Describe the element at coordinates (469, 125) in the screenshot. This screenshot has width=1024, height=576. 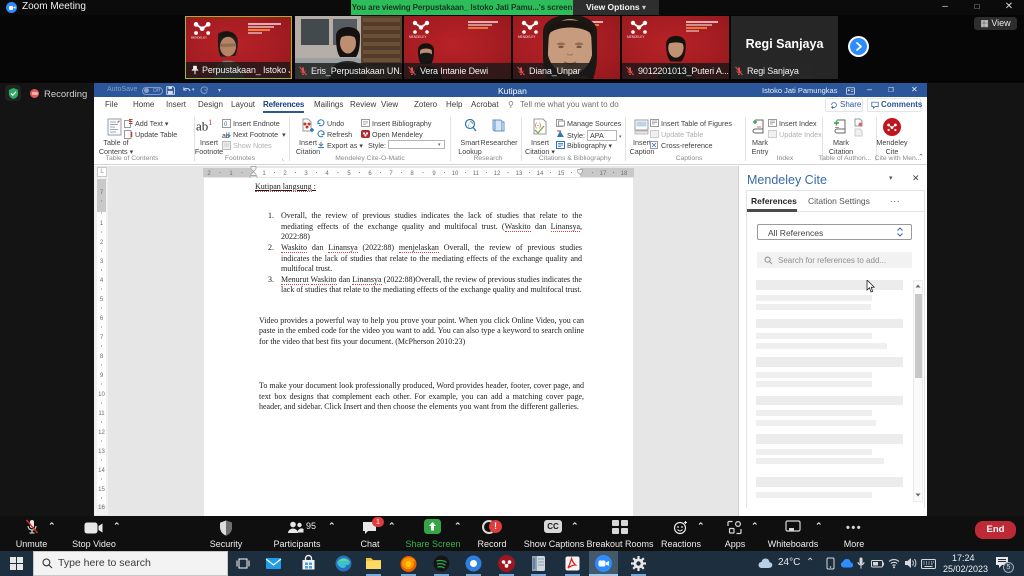
I see `svg-text: i` at that location.